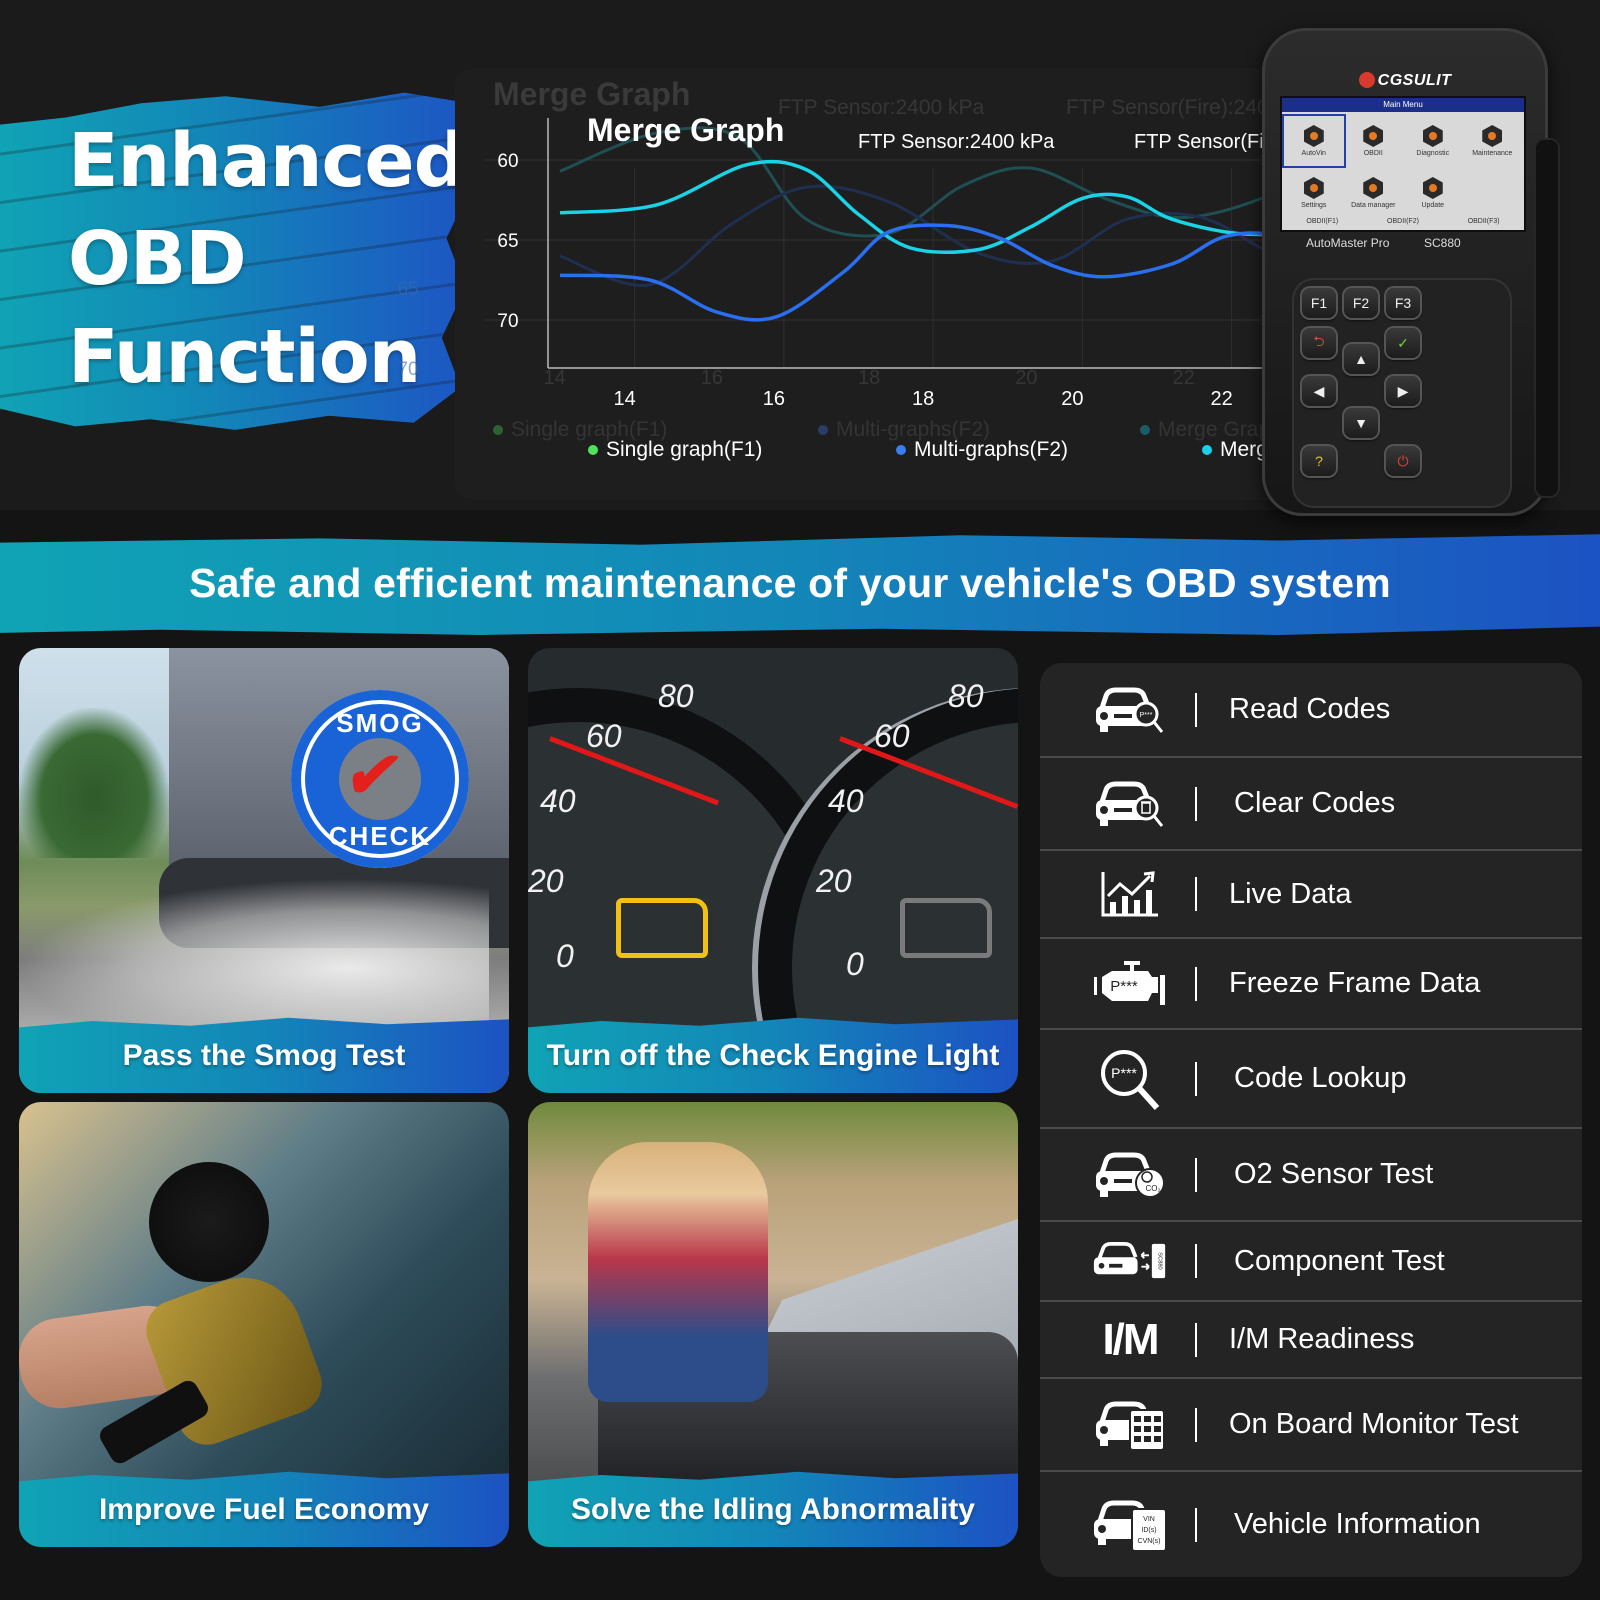 The image size is (1600, 1600). Describe the element at coordinates (1311, 893) in the screenshot. I see `feature-live-data: Live Data` at that location.